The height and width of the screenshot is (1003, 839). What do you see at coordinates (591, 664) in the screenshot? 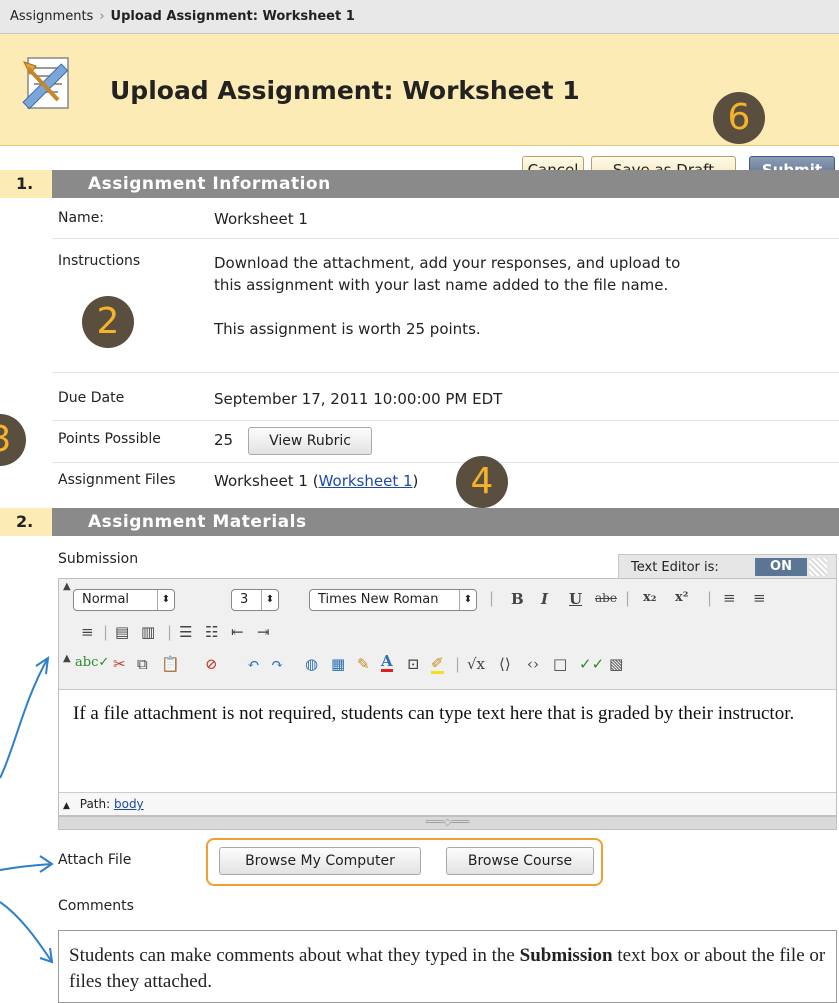
I see `spellcheck-toggle-icon: ✓✓` at bounding box center [591, 664].